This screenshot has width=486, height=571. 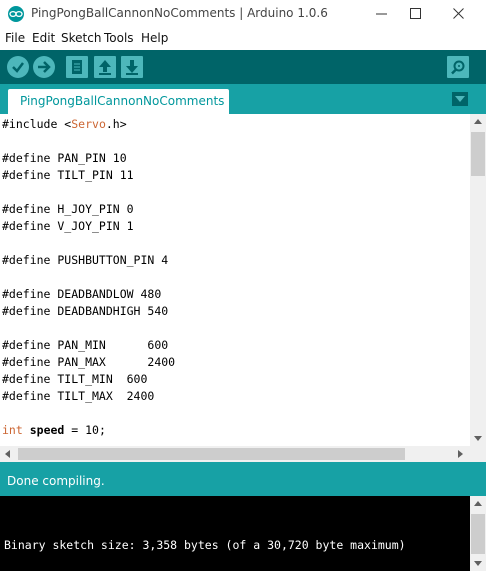 I want to click on code-text: #define DEADBANDHIGH 540, so click(x=85, y=311).